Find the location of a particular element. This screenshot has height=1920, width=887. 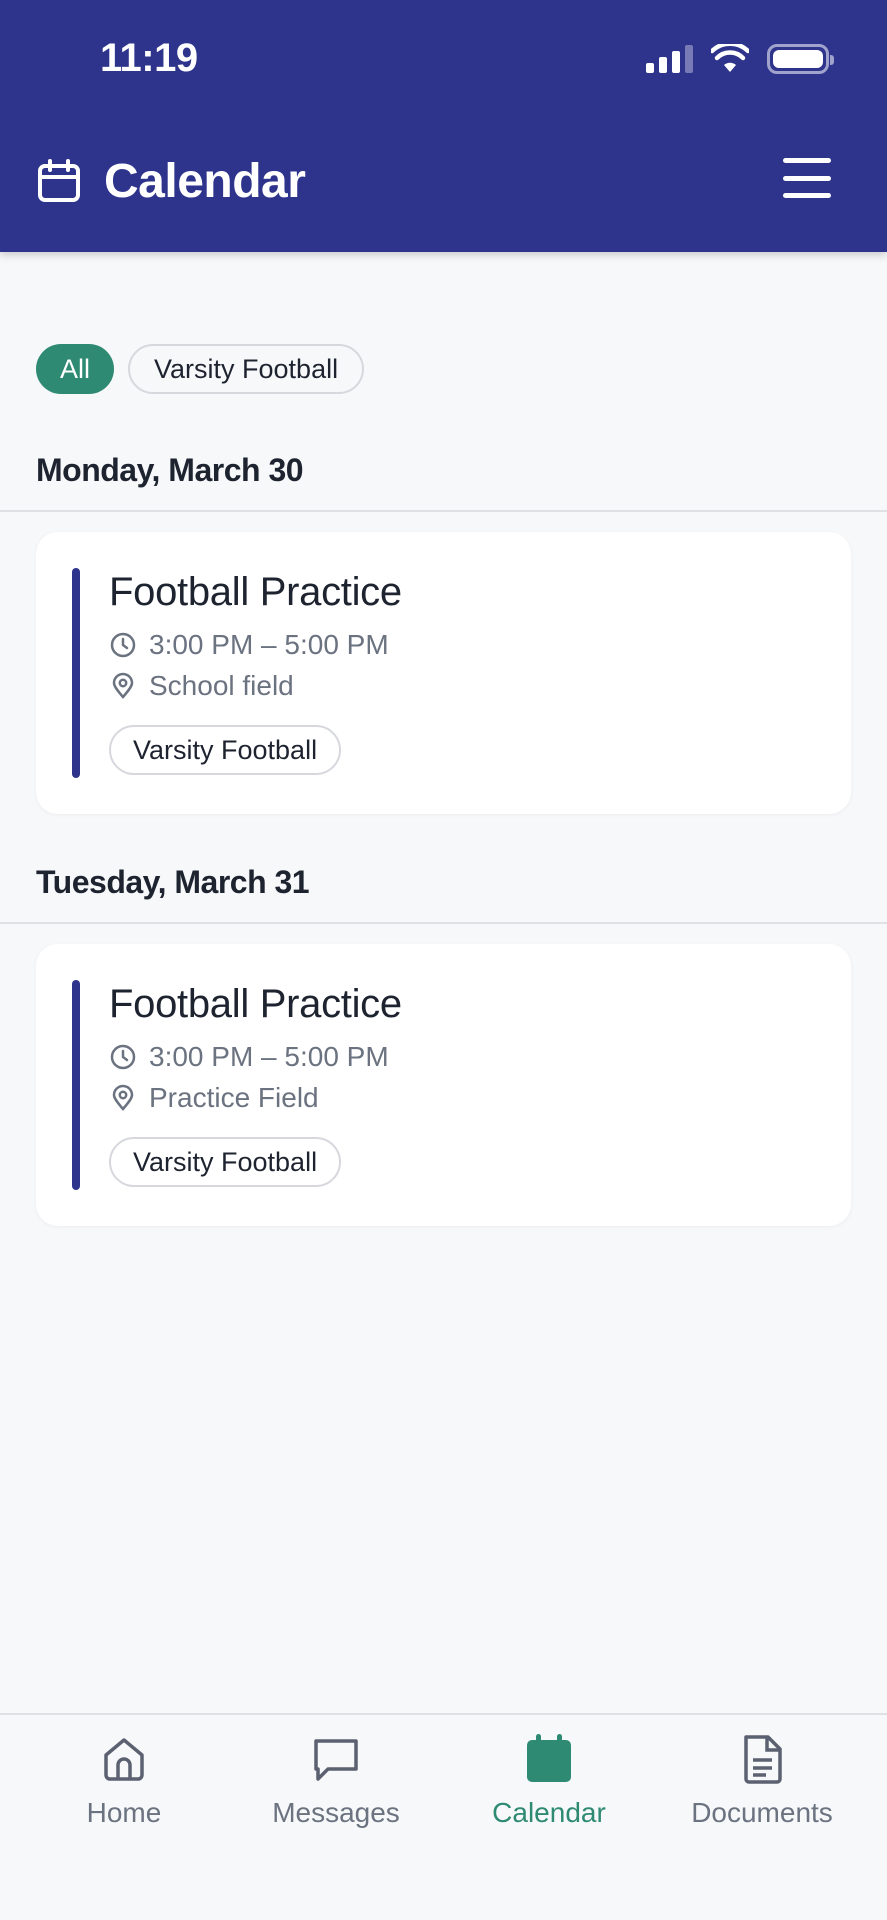

filter-chips: All Varsity Football is located at coordinates (200, 369).